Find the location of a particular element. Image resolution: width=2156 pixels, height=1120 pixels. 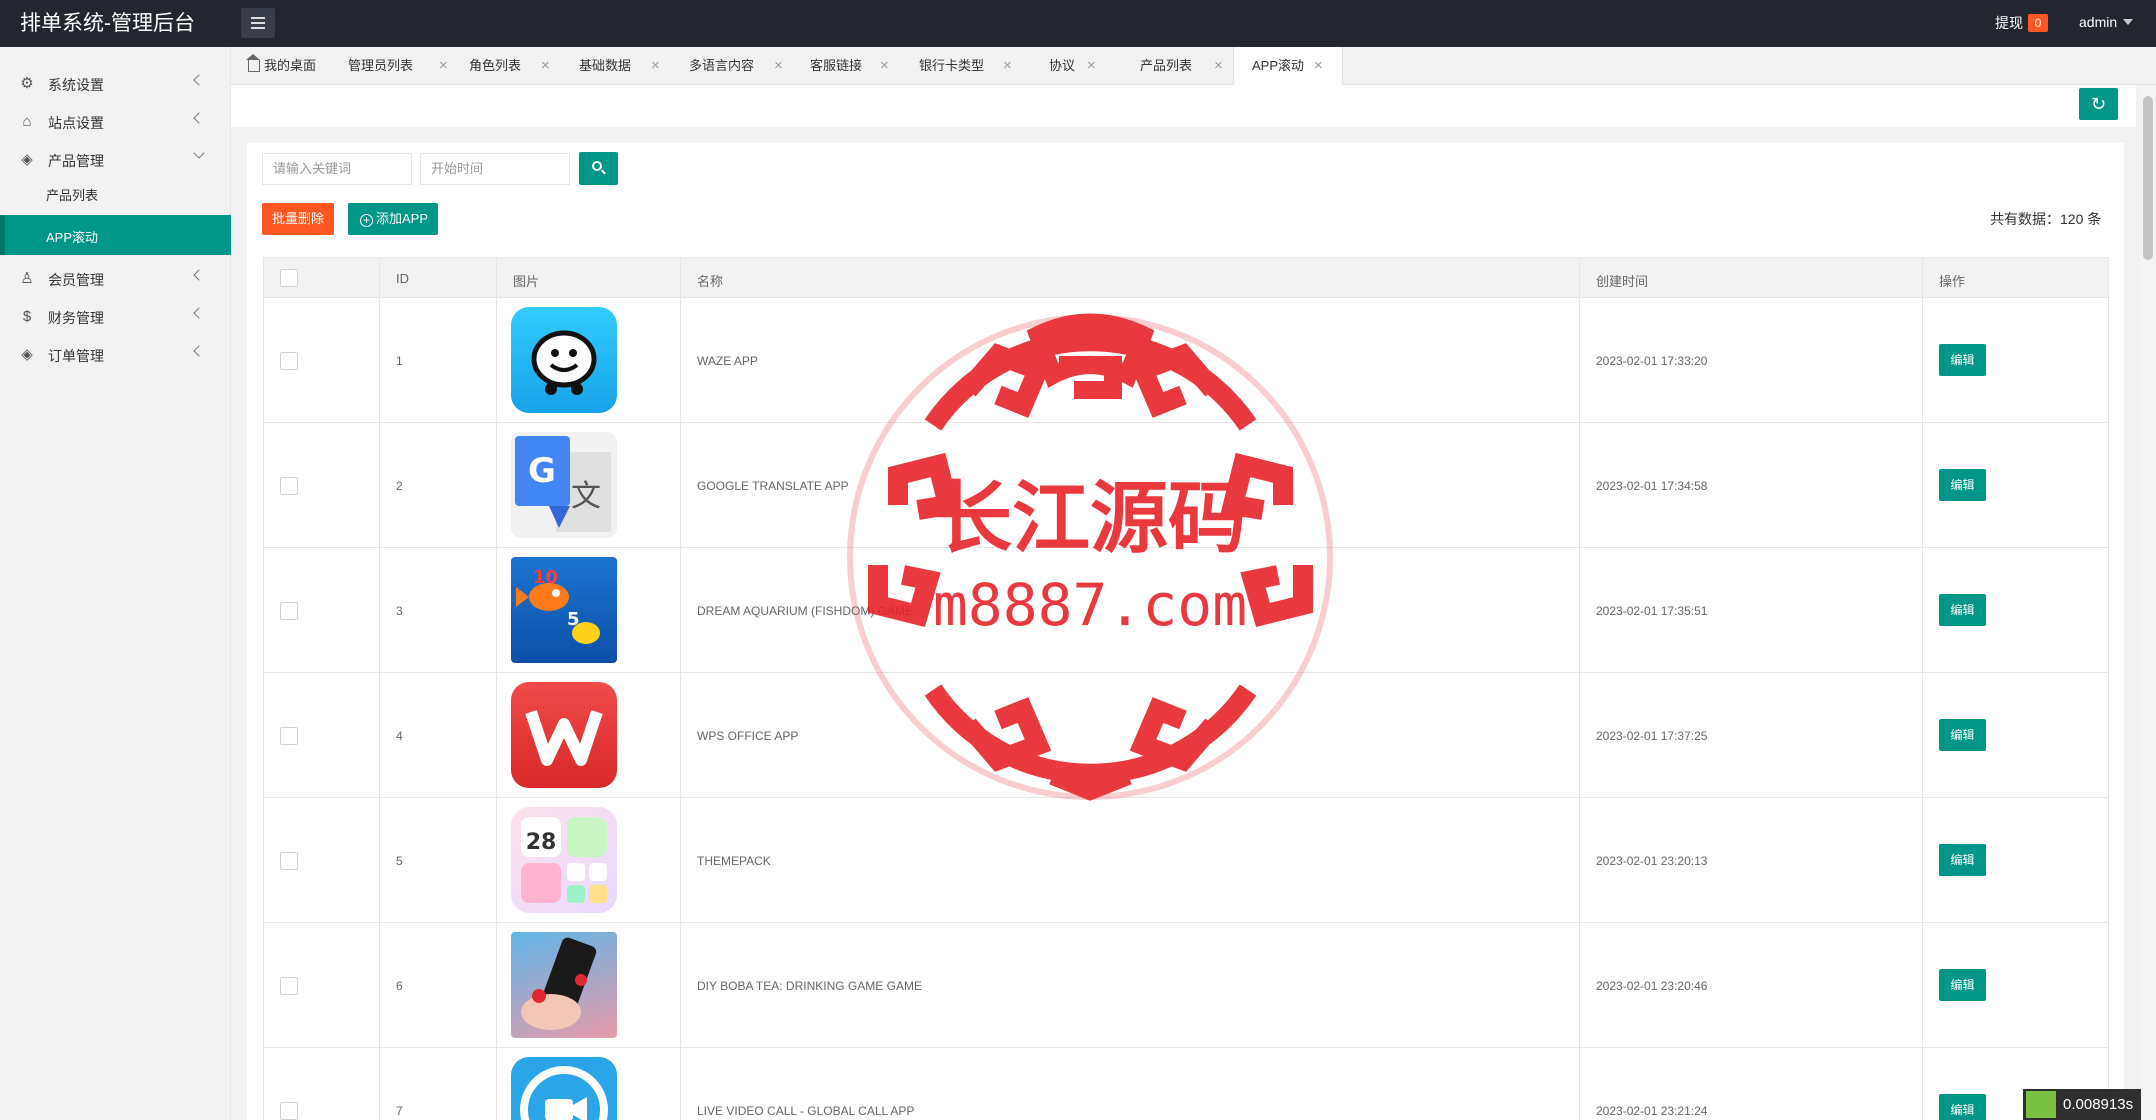

start-time-input: 开始时间 is located at coordinates (495, 169).